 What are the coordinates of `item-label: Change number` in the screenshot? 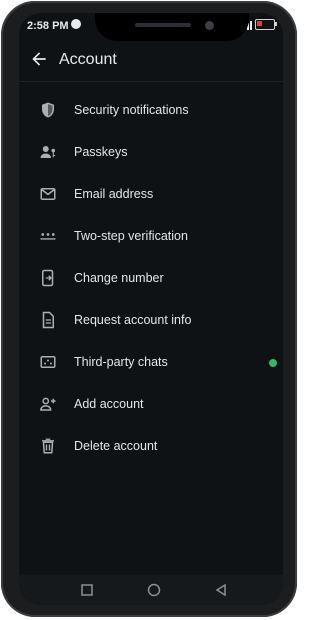 It's located at (119, 278).